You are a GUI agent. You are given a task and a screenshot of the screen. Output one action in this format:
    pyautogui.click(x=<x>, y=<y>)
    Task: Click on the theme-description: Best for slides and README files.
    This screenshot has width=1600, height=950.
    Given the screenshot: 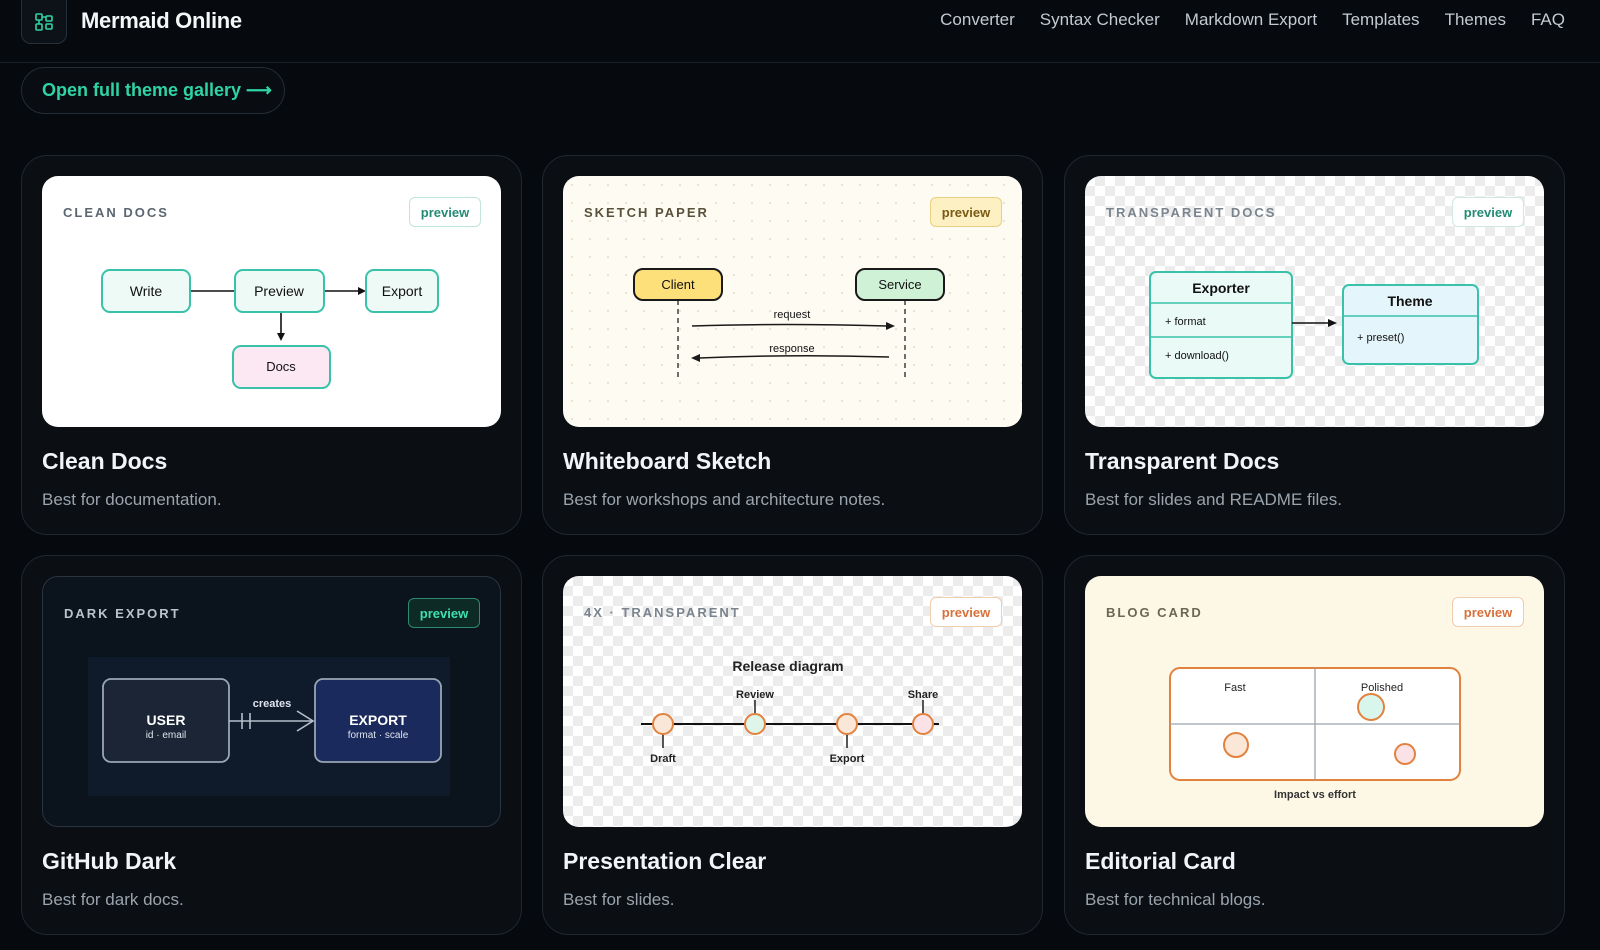 What is the action you would take?
    pyautogui.click(x=1213, y=499)
    